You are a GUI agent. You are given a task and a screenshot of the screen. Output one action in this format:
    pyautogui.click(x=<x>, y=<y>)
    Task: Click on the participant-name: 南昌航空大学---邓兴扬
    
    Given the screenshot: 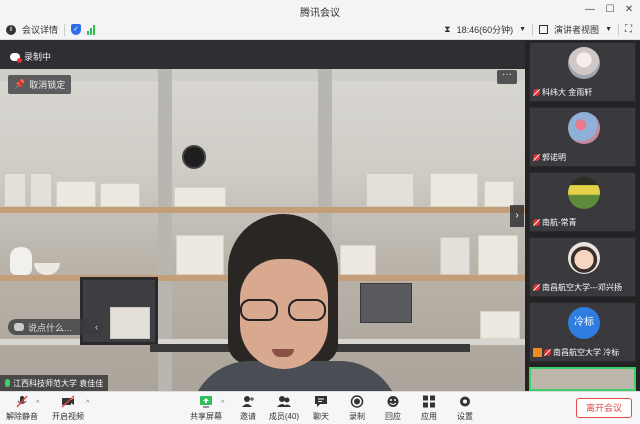 What is the action you would take?
    pyautogui.click(x=582, y=287)
    